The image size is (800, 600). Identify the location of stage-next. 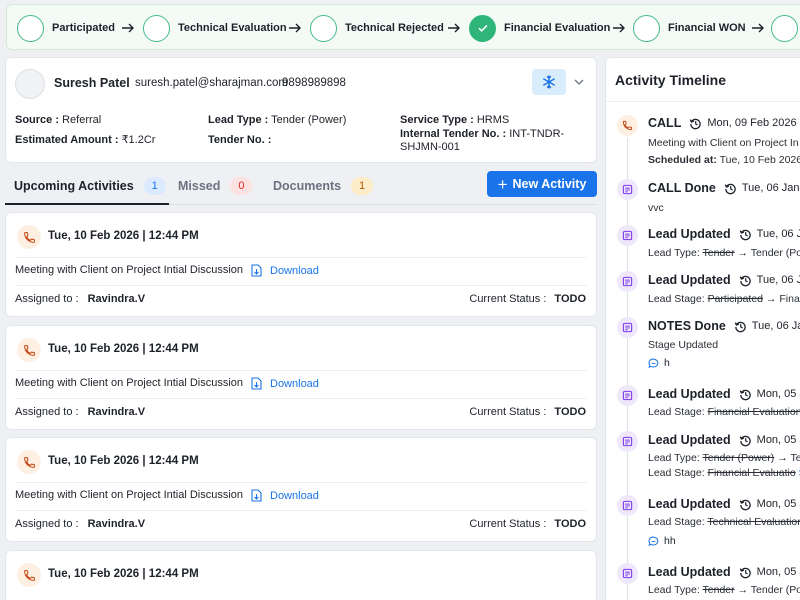
(784, 28).